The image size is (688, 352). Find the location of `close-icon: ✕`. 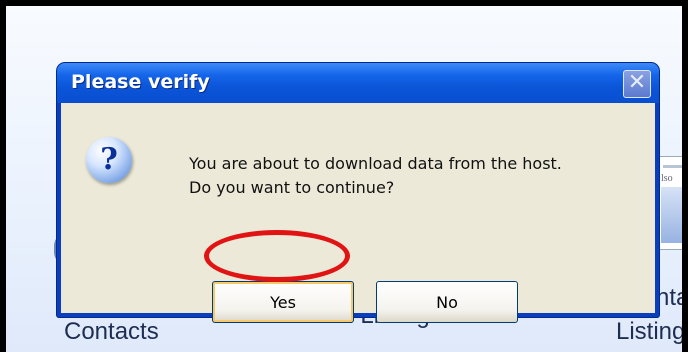

close-icon: ✕ is located at coordinates (637, 82).